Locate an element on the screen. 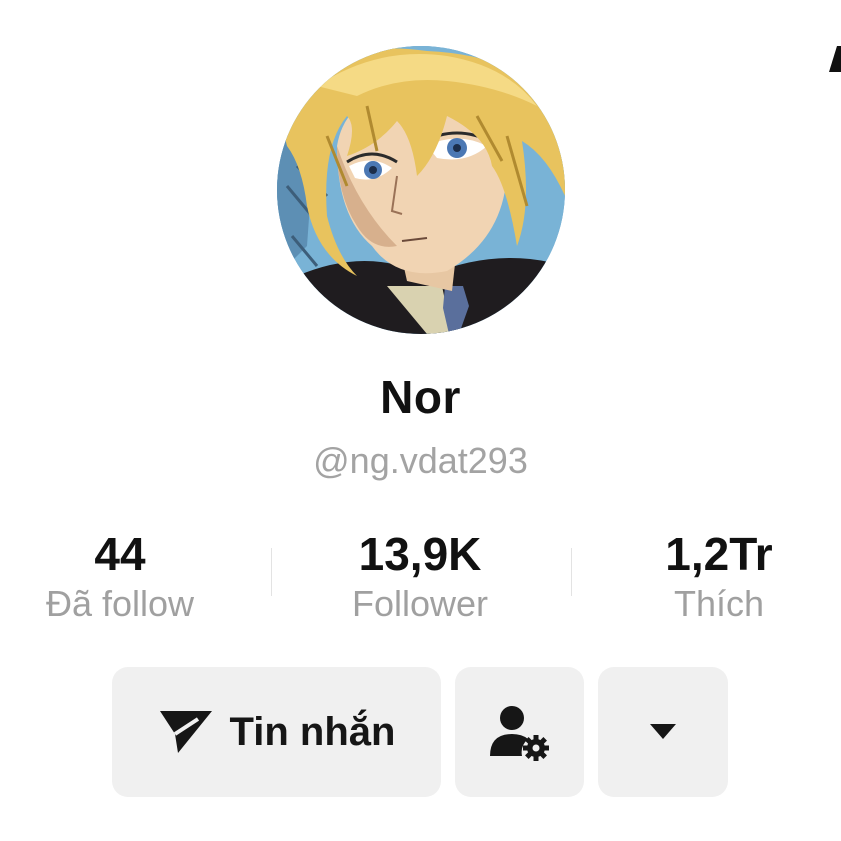 Image resolution: width=841 pixels, height=841 pixels. avatar is located at coordinates (421, 190).